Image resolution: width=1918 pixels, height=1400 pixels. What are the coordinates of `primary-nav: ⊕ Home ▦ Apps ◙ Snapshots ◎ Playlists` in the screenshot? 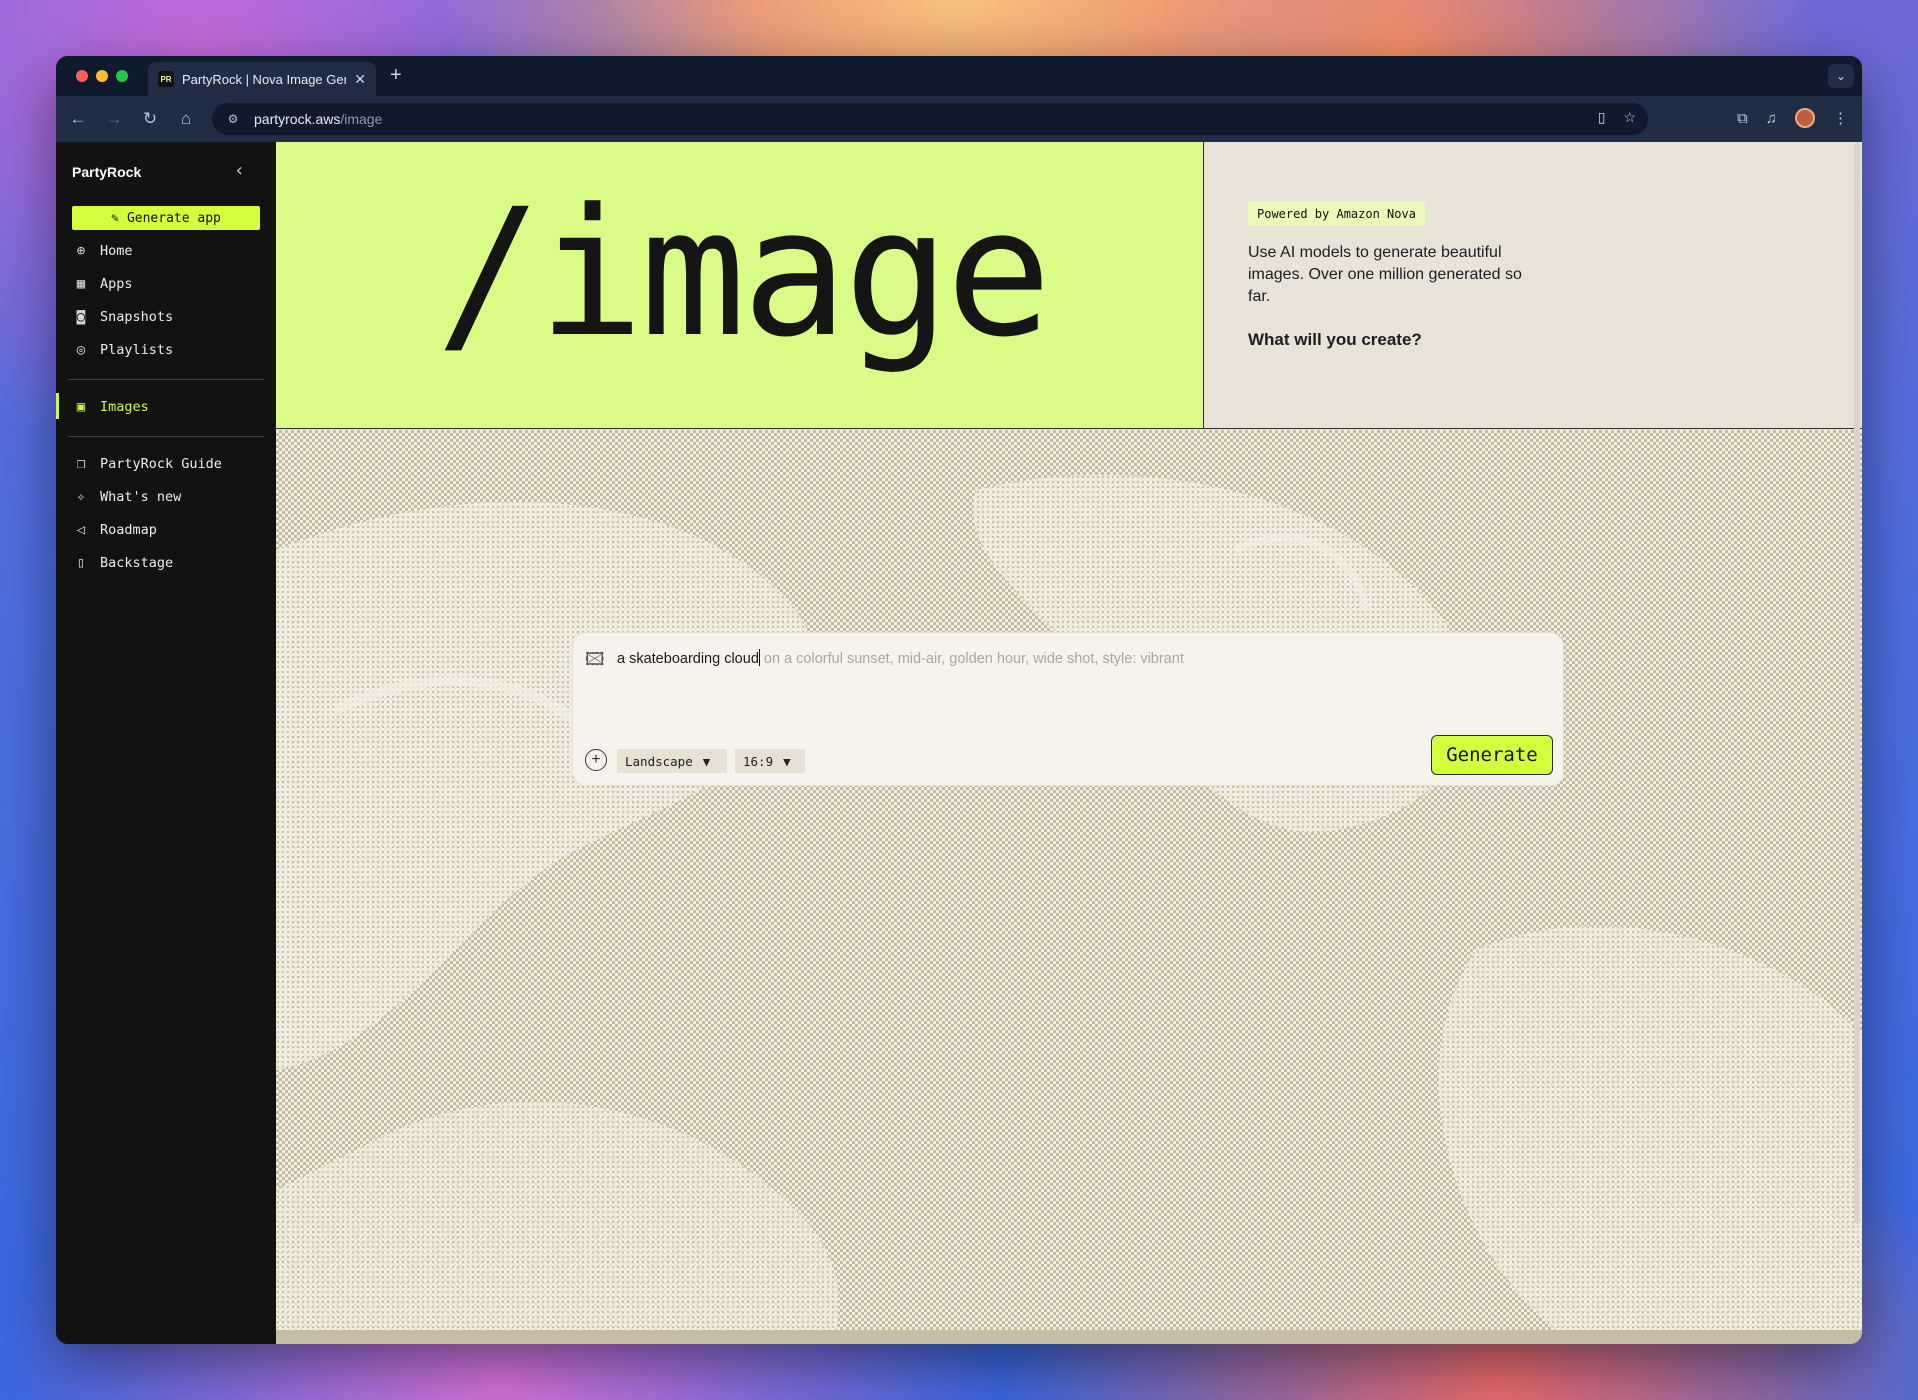 It's located at (167, 300).